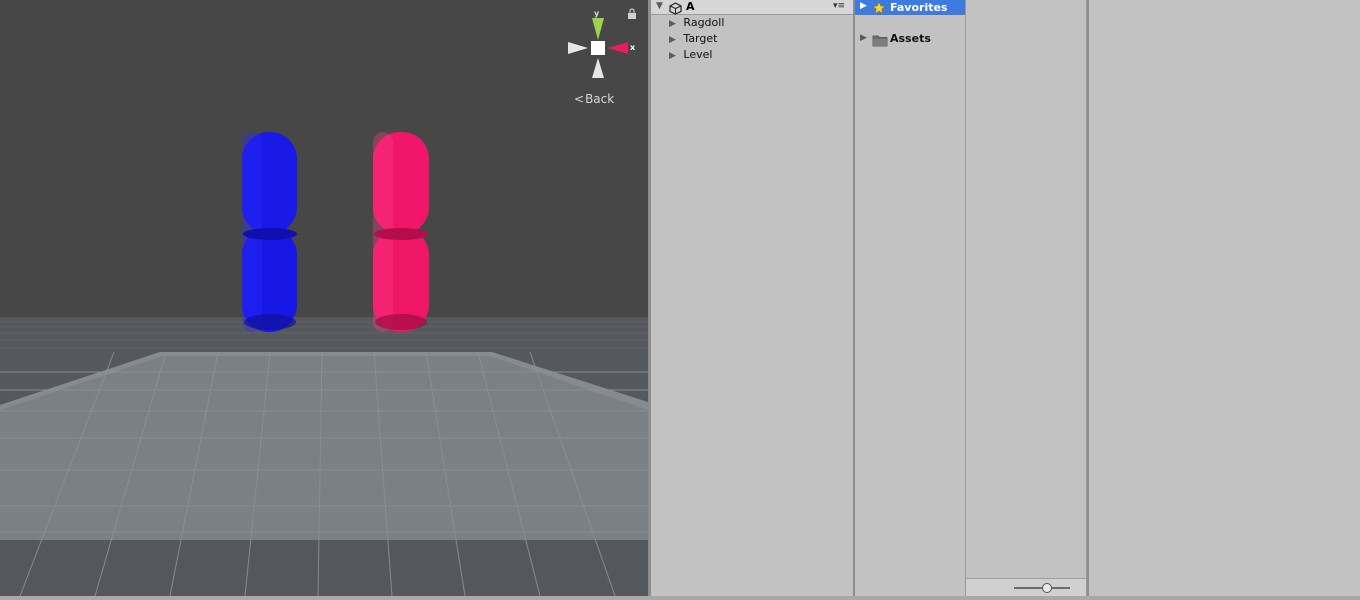  I want to click on gizmo-y-label: y, so click(597, 13).